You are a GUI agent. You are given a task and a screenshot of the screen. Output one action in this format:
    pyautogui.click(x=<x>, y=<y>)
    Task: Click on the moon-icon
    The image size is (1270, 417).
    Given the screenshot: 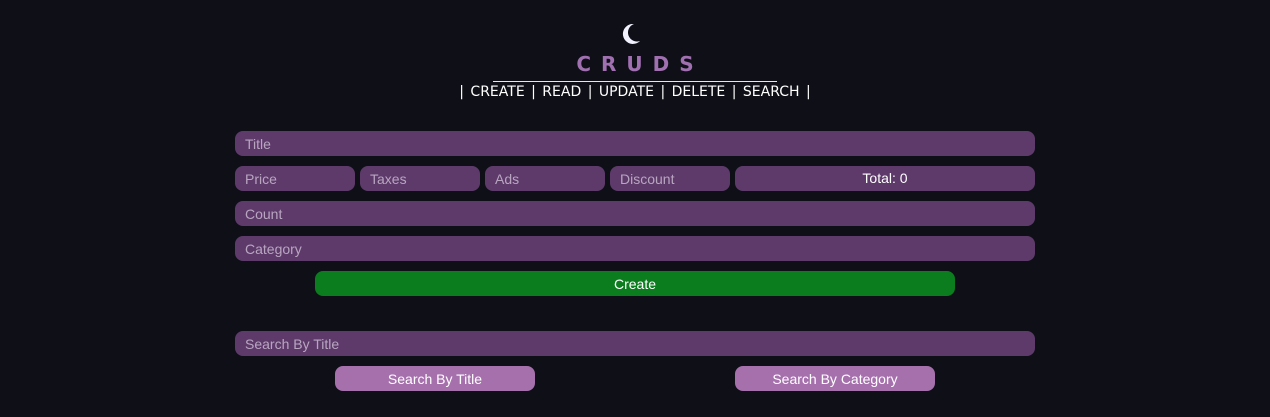 What is the action you would take?
    pyautogui.click(x=631, y=33)
    